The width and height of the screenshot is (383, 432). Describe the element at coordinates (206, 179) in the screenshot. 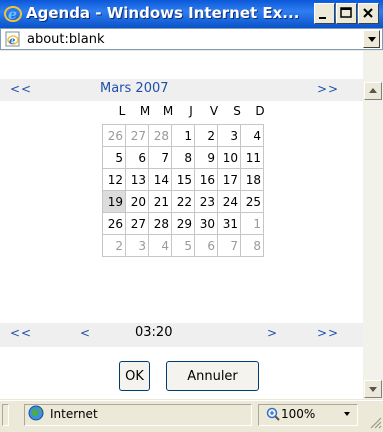

I see `calendar-day: 16` at that location.